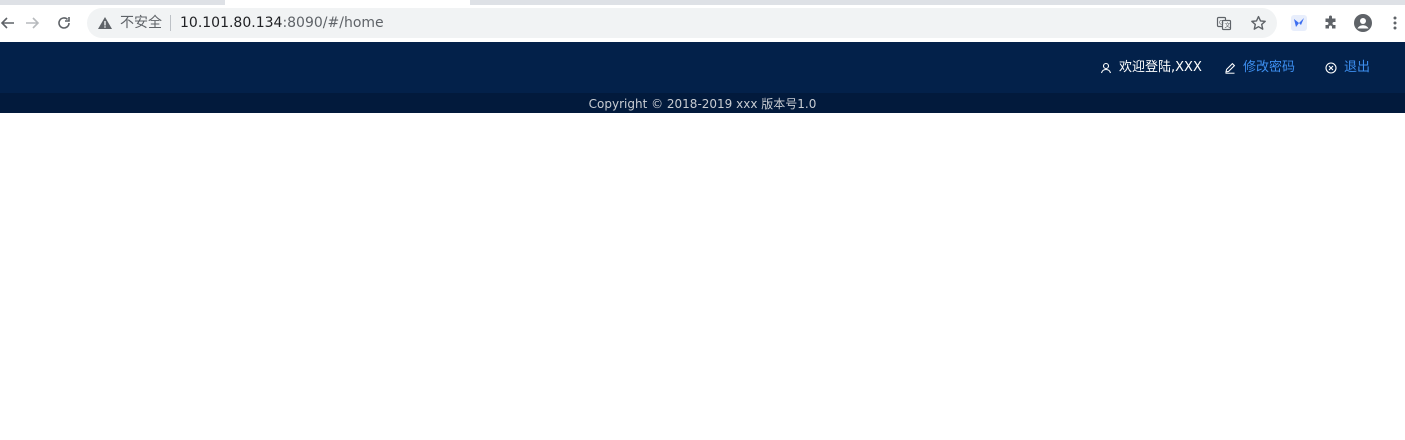 This screenshot has width=1405, height=440. I want to click on svg-text: 文, so click(1228, 26).